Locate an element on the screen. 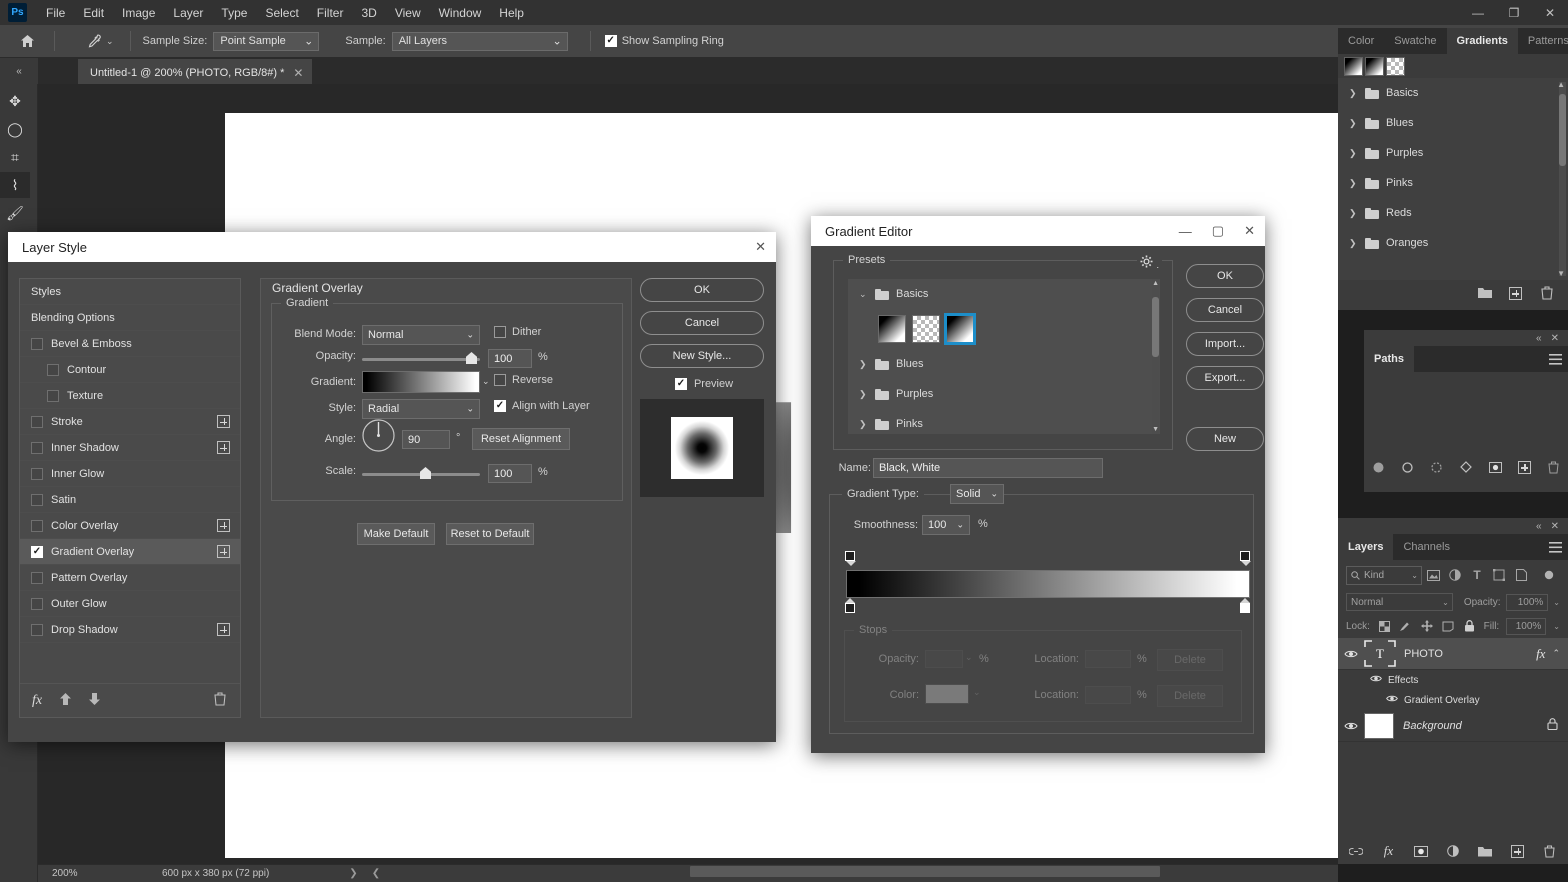  style-item-texture: Texture is located at coordinates (130, 396).